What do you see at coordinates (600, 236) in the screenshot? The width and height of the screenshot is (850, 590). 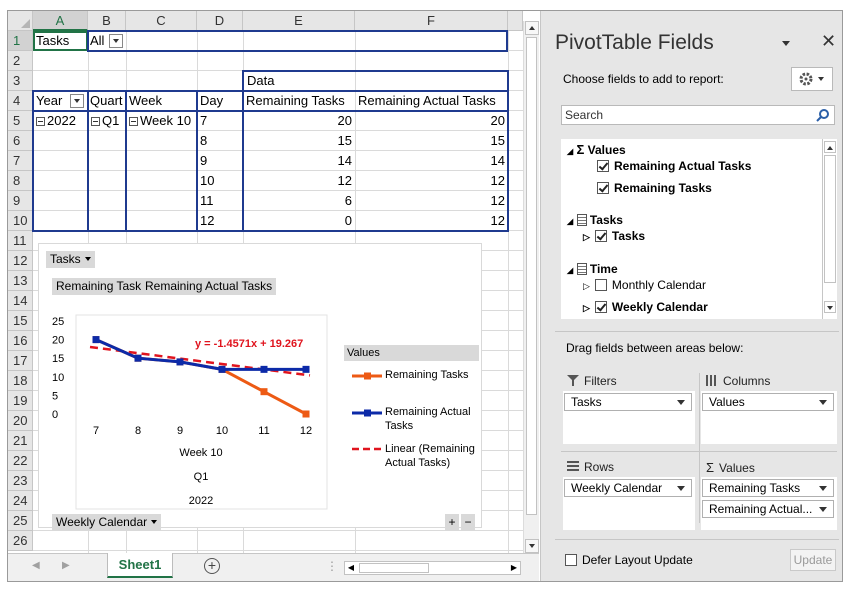 I see `checkbox-tasks` at bounding box center [600, 236].